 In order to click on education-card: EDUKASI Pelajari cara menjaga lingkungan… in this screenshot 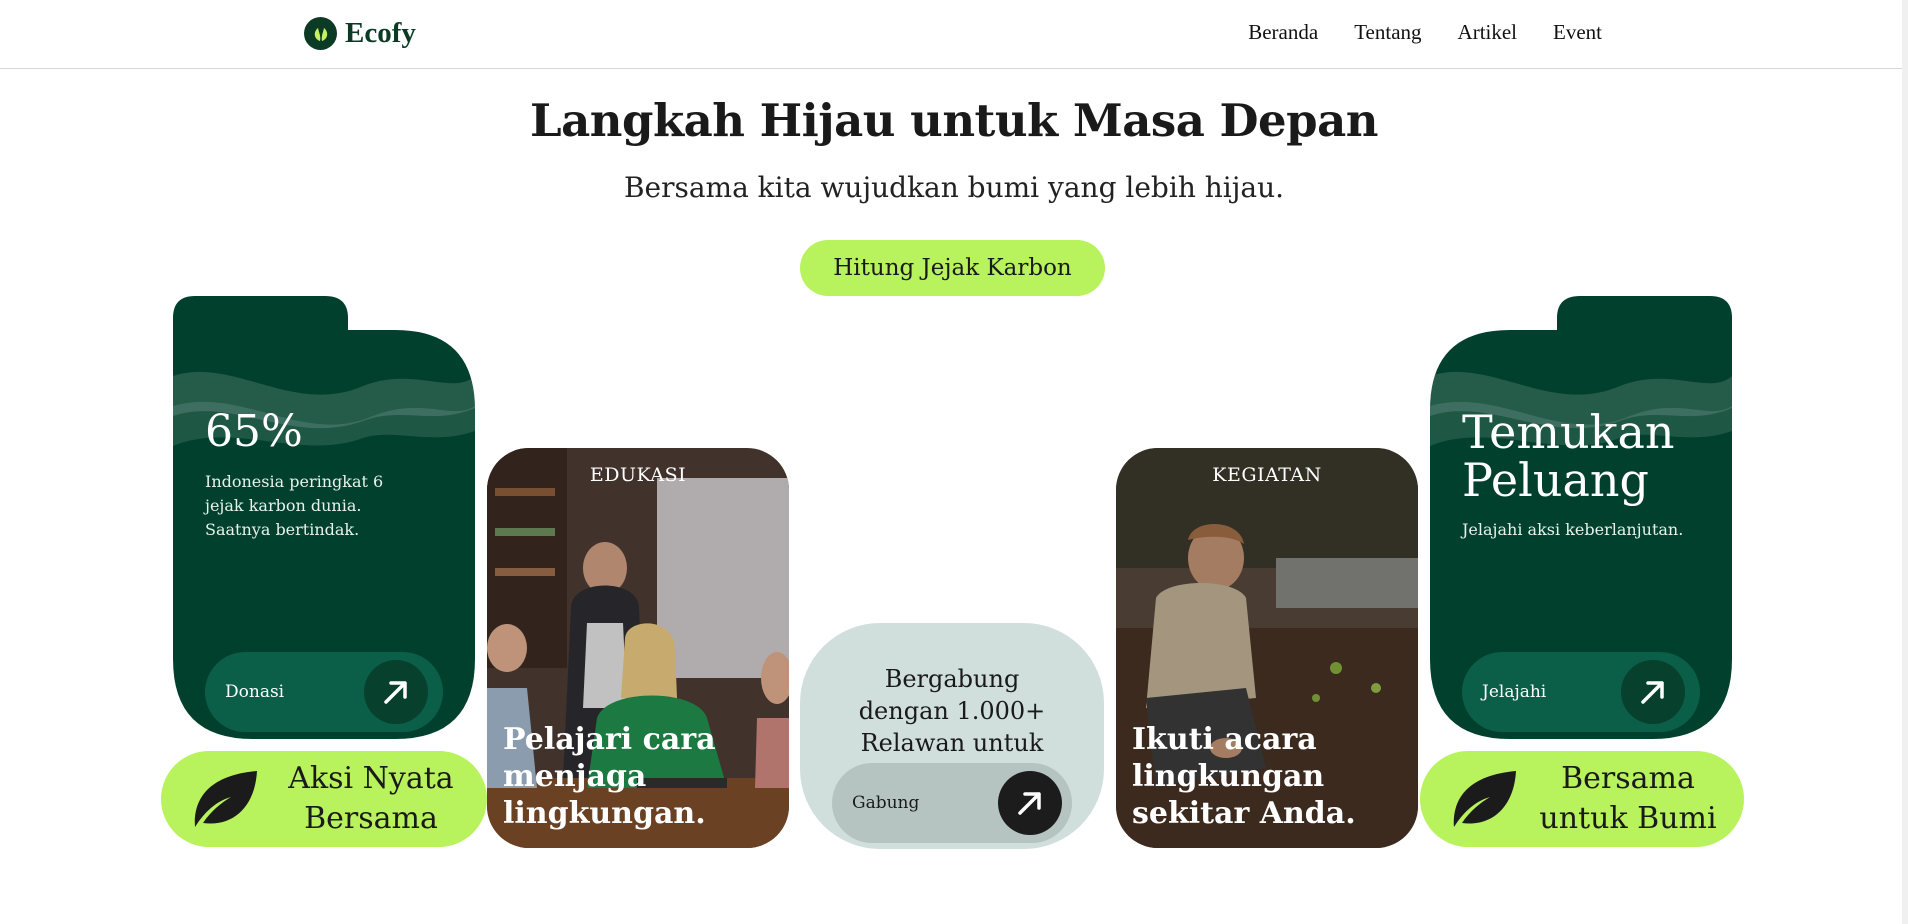, I will do `click(638, 648)`.